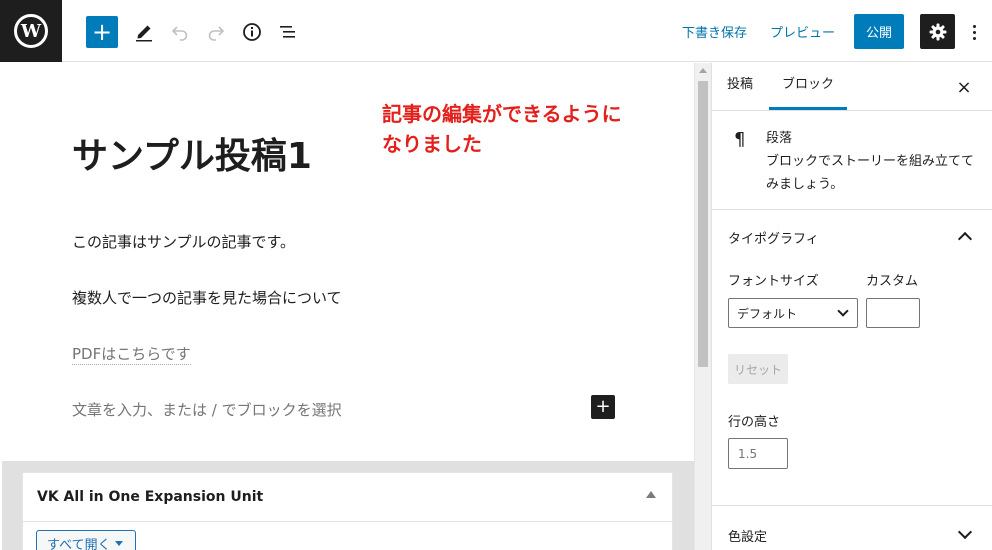 The height and width of the screenshot is (550, 992). I want to click on metabox-area: VK All in One Expansion Unit すべて開く, so click(348, 505).